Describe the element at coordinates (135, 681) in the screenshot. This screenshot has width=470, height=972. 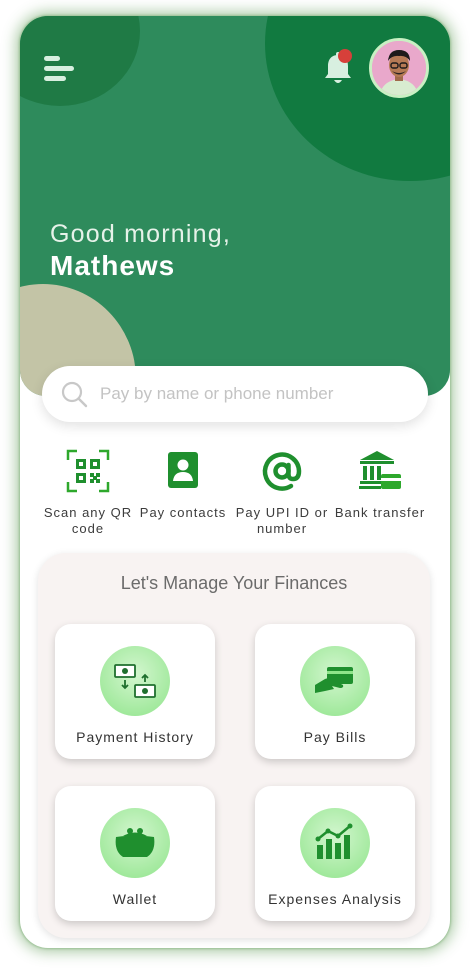
I see `money-exchange-icon` at that location.